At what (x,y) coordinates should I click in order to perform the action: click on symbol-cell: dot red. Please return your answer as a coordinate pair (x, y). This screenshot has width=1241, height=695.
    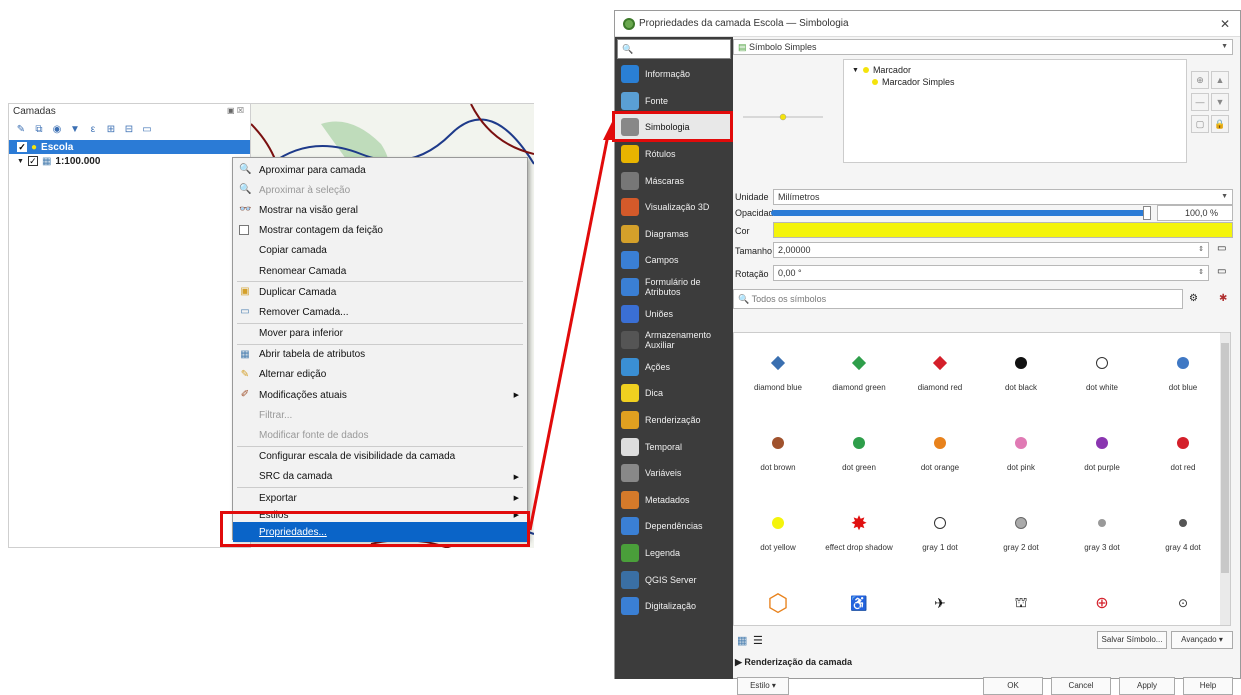
    Looking at the image, I should click on (1183, 448).